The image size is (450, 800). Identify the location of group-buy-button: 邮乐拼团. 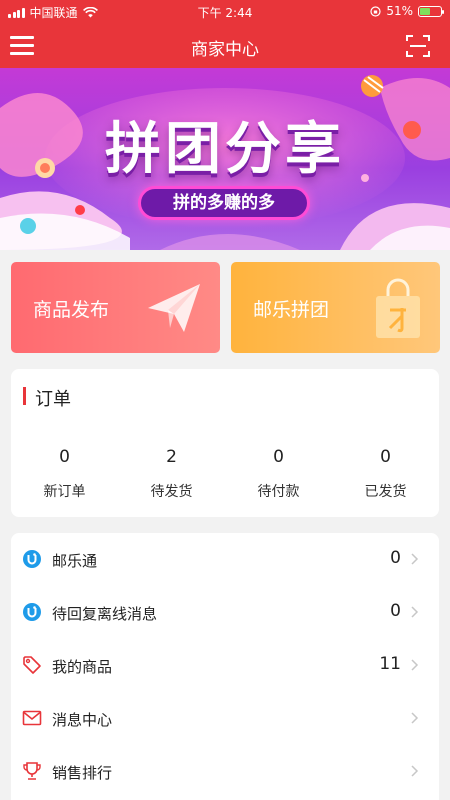
(335, 307).